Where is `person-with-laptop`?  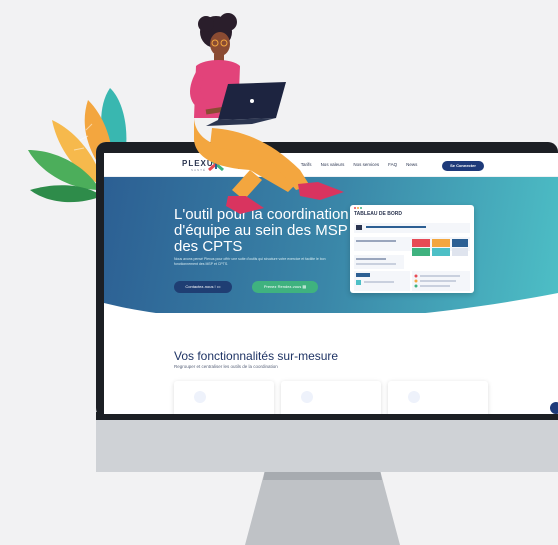
person-with-laptop is located at coordinates (267, 113).